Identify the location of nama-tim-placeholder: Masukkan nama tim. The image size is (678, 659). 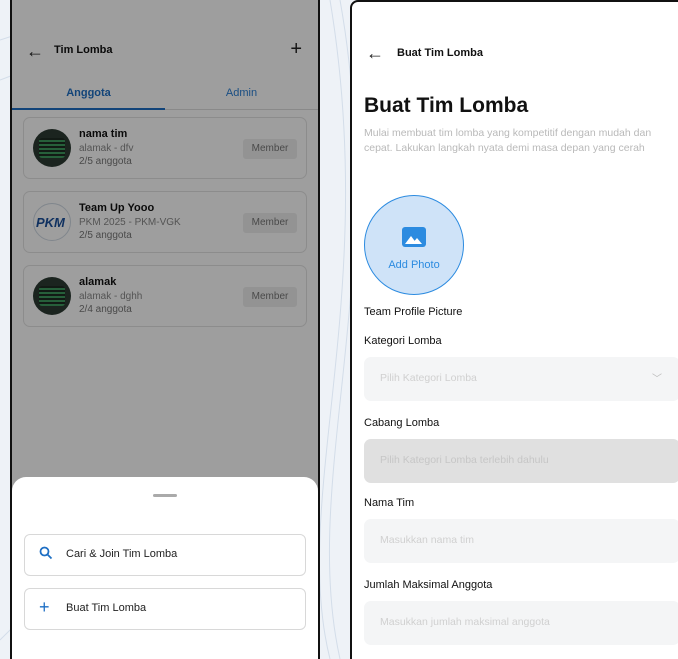
(427, 540).